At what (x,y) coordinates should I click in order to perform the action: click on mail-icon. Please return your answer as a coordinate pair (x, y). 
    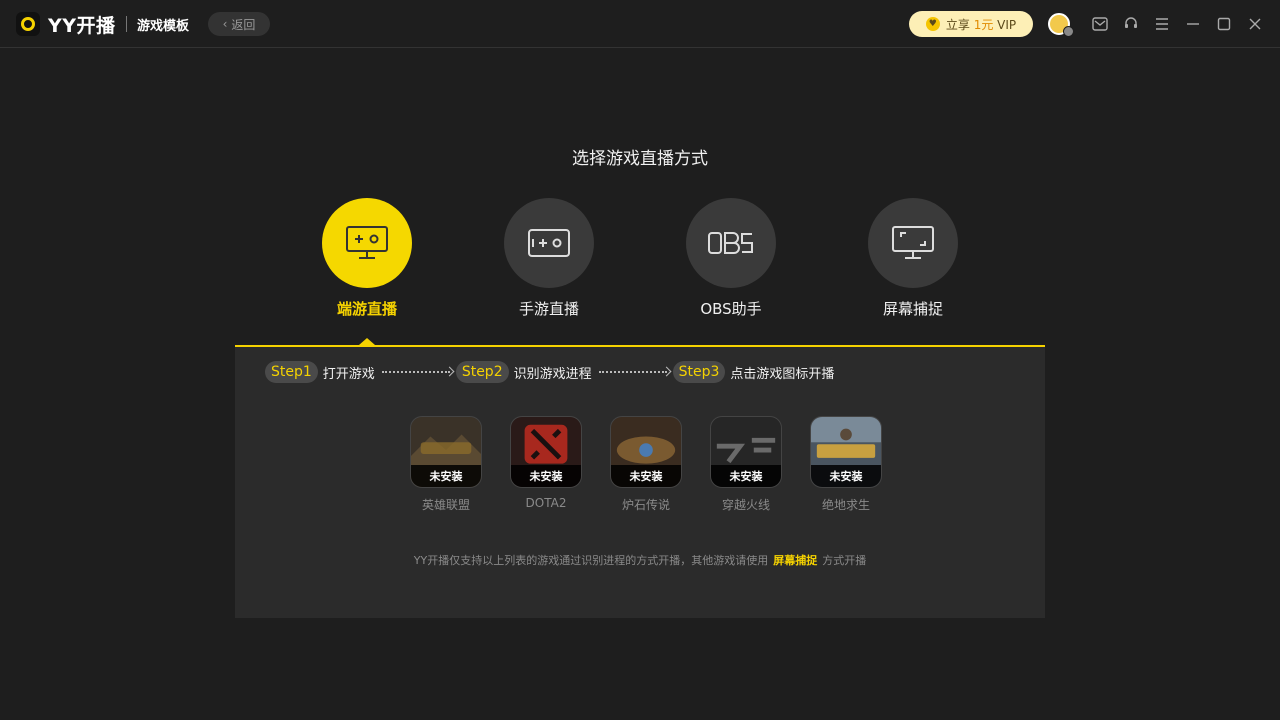
    Looking at the image, I should click on (1100, 24).